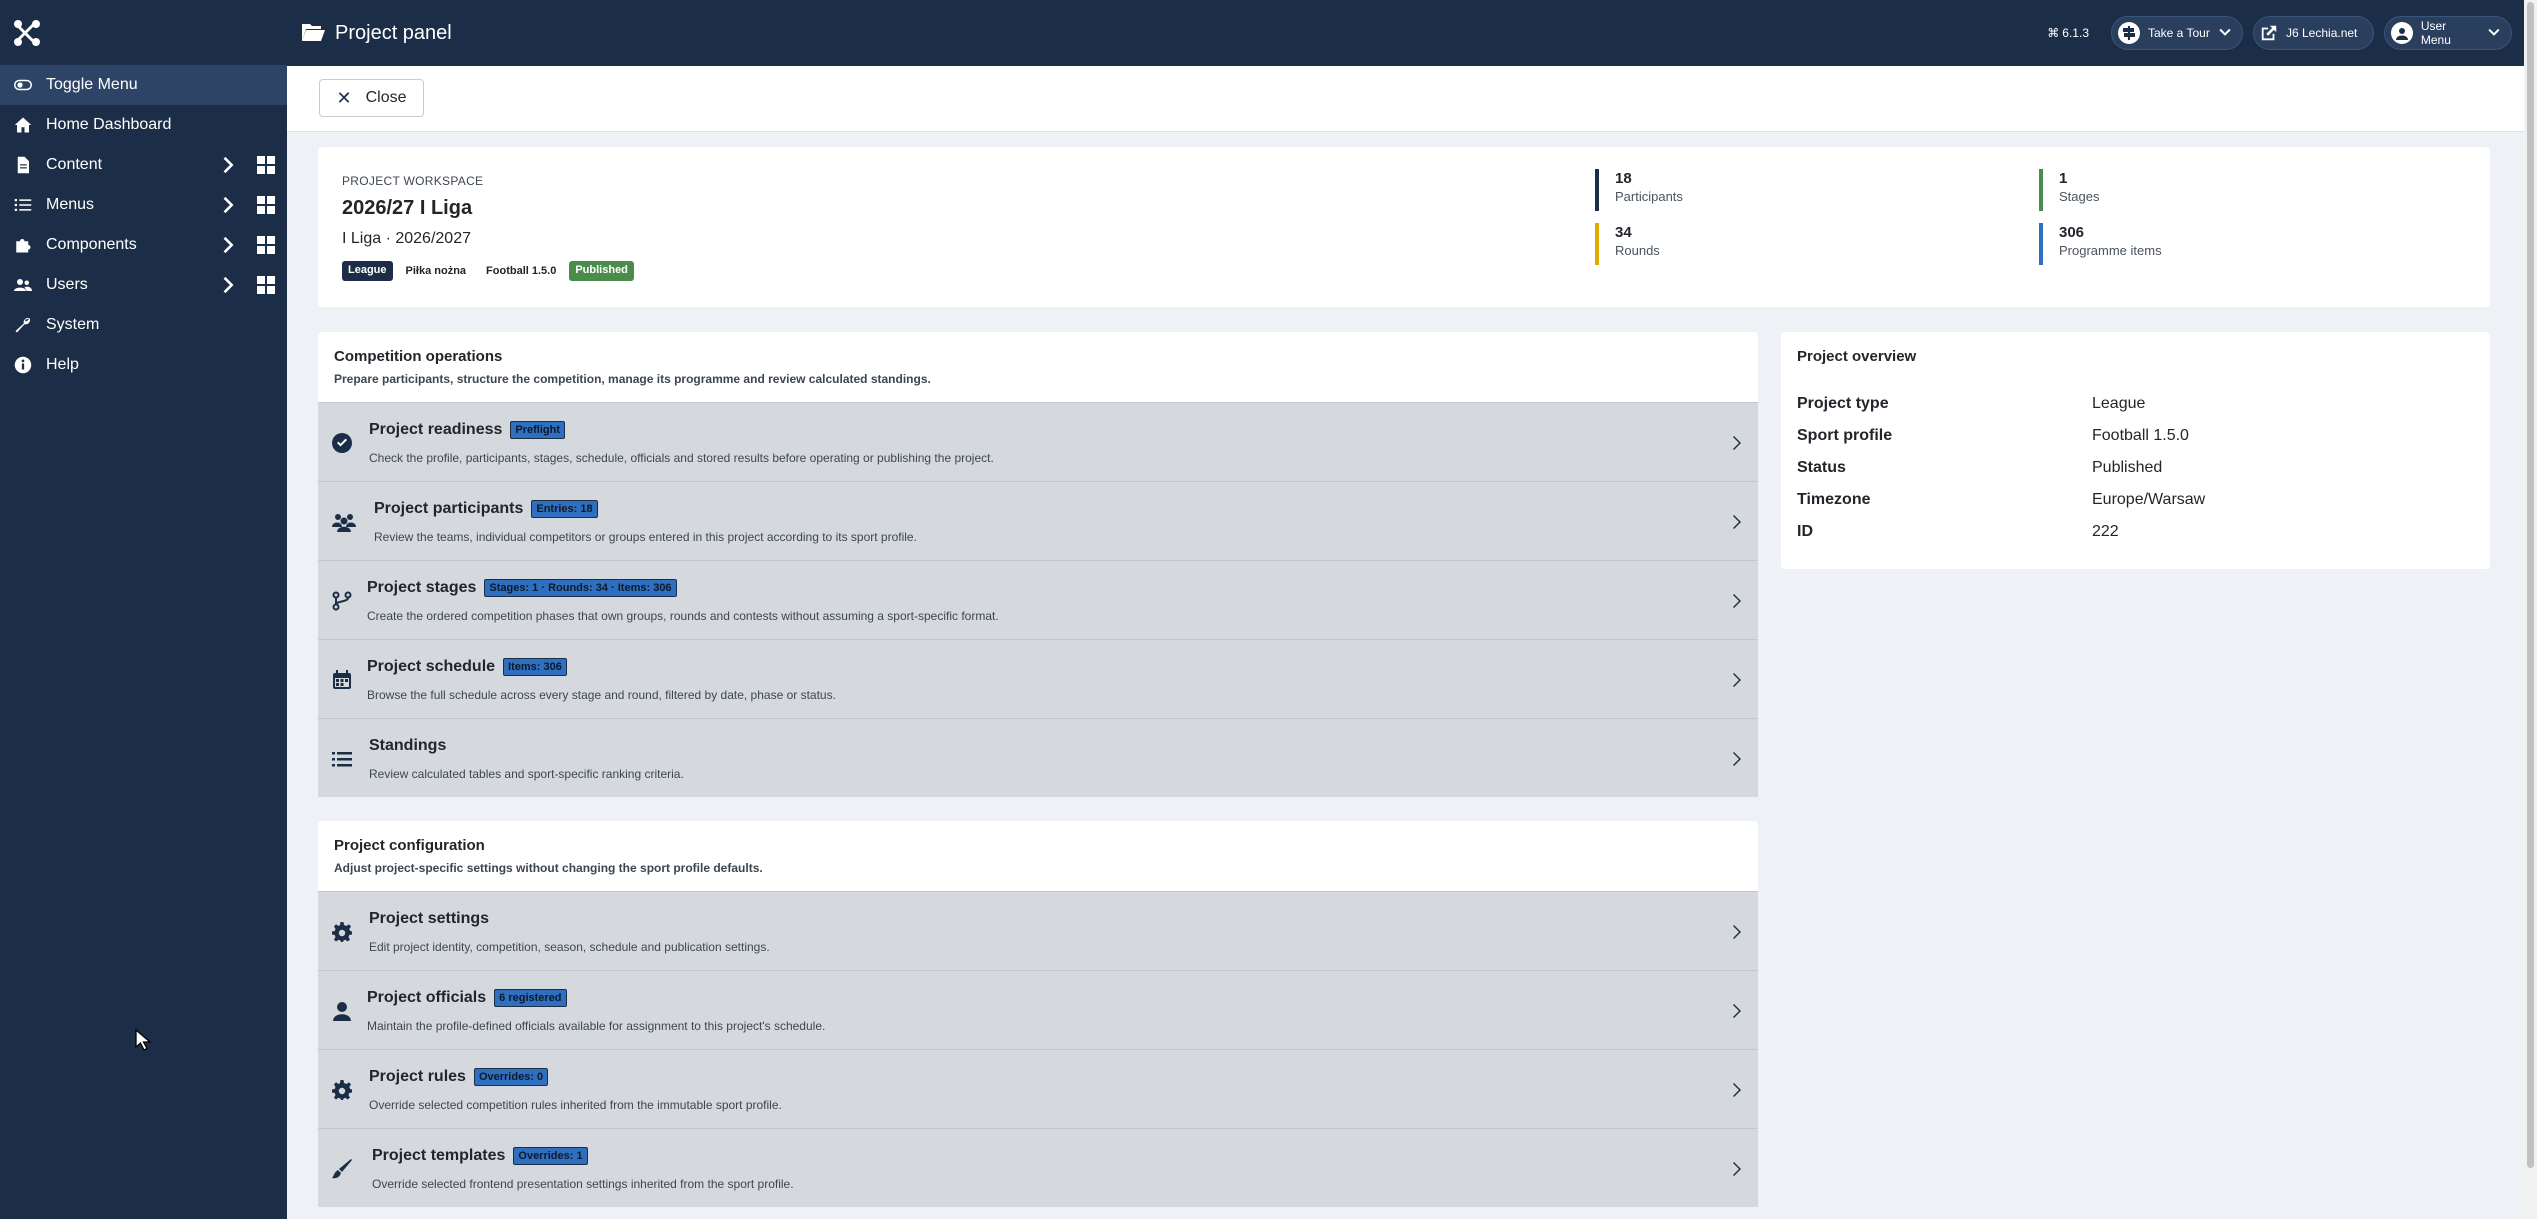 The height and width of the screenshot is (1219, 2537). What do you see at coordinates (23, 365) in the screenshot?
I see `info-icon` at bounding box center [23, 365].